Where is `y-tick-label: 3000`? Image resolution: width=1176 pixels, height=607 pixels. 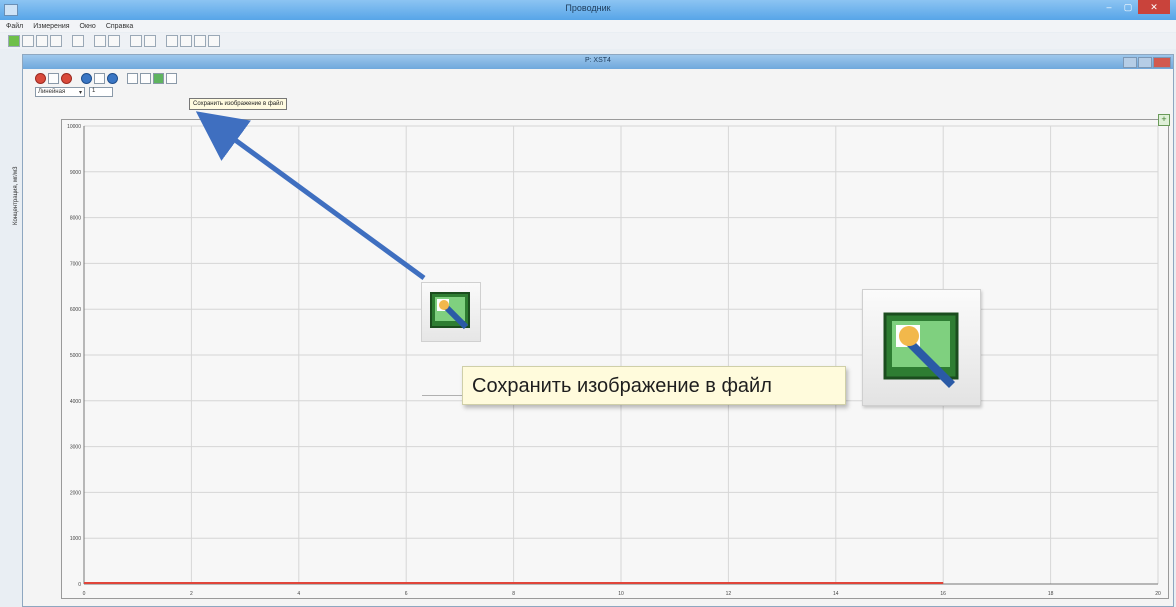 y-tick-label: 3000 is located at coordinates (75, 448).